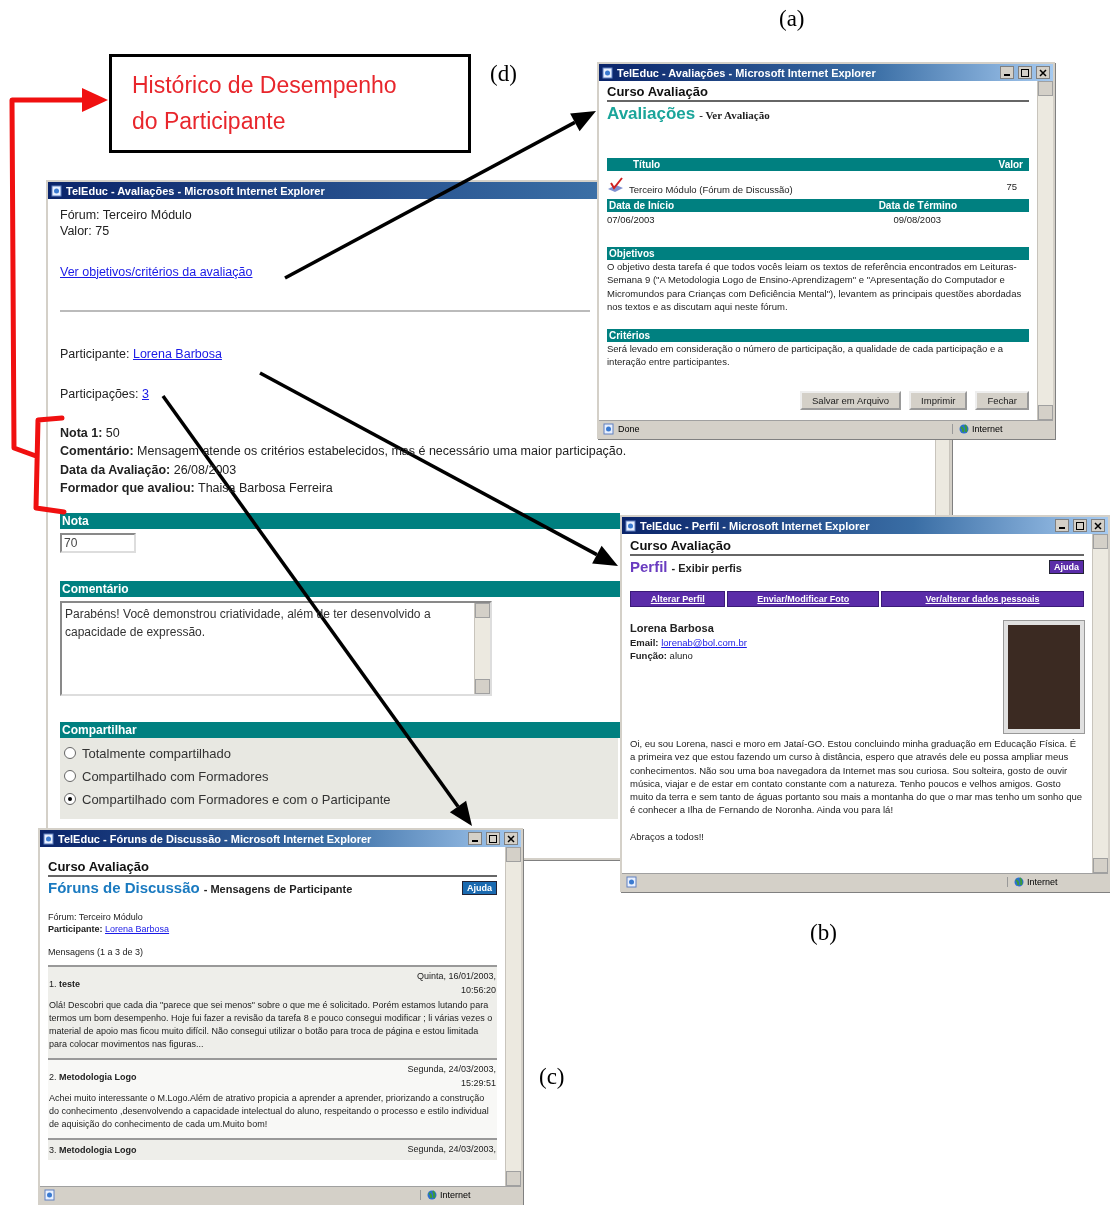  What do you see at coordinates (451, 1150) in the screenshot?
I see `message-date: Segunda, 24/03/2003,` at bounding box center [451, 1150].